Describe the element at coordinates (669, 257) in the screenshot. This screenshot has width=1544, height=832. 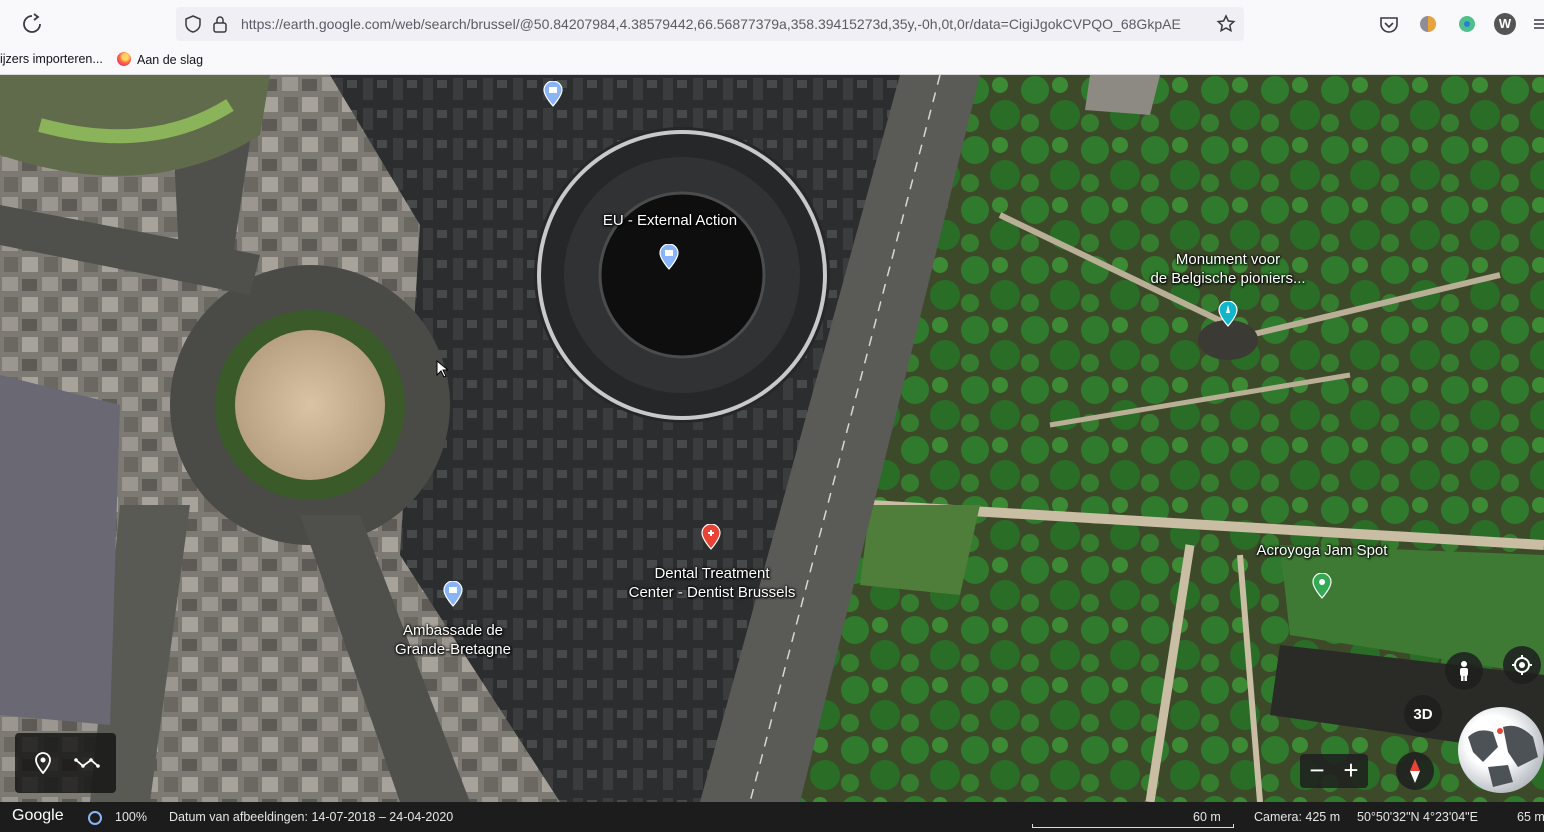
I see `government-pin-icon` at that location.